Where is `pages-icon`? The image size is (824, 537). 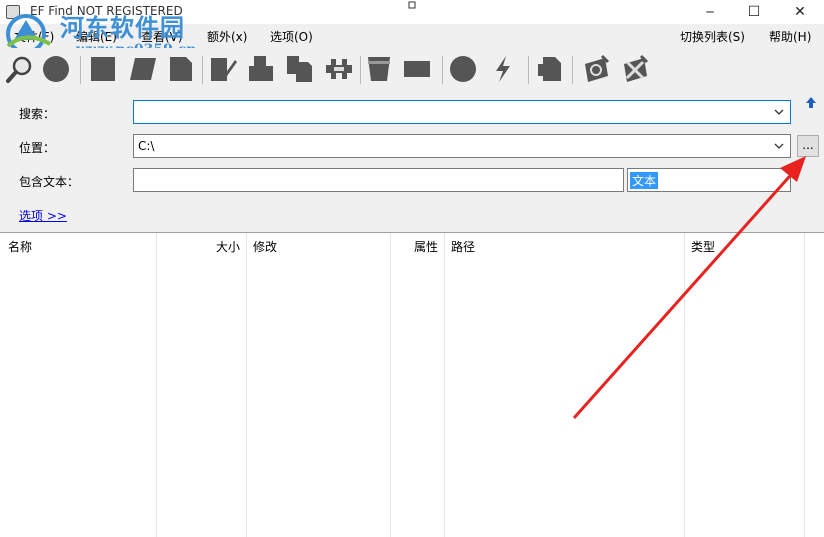 pages-icon is located at coordinates (299, 69).